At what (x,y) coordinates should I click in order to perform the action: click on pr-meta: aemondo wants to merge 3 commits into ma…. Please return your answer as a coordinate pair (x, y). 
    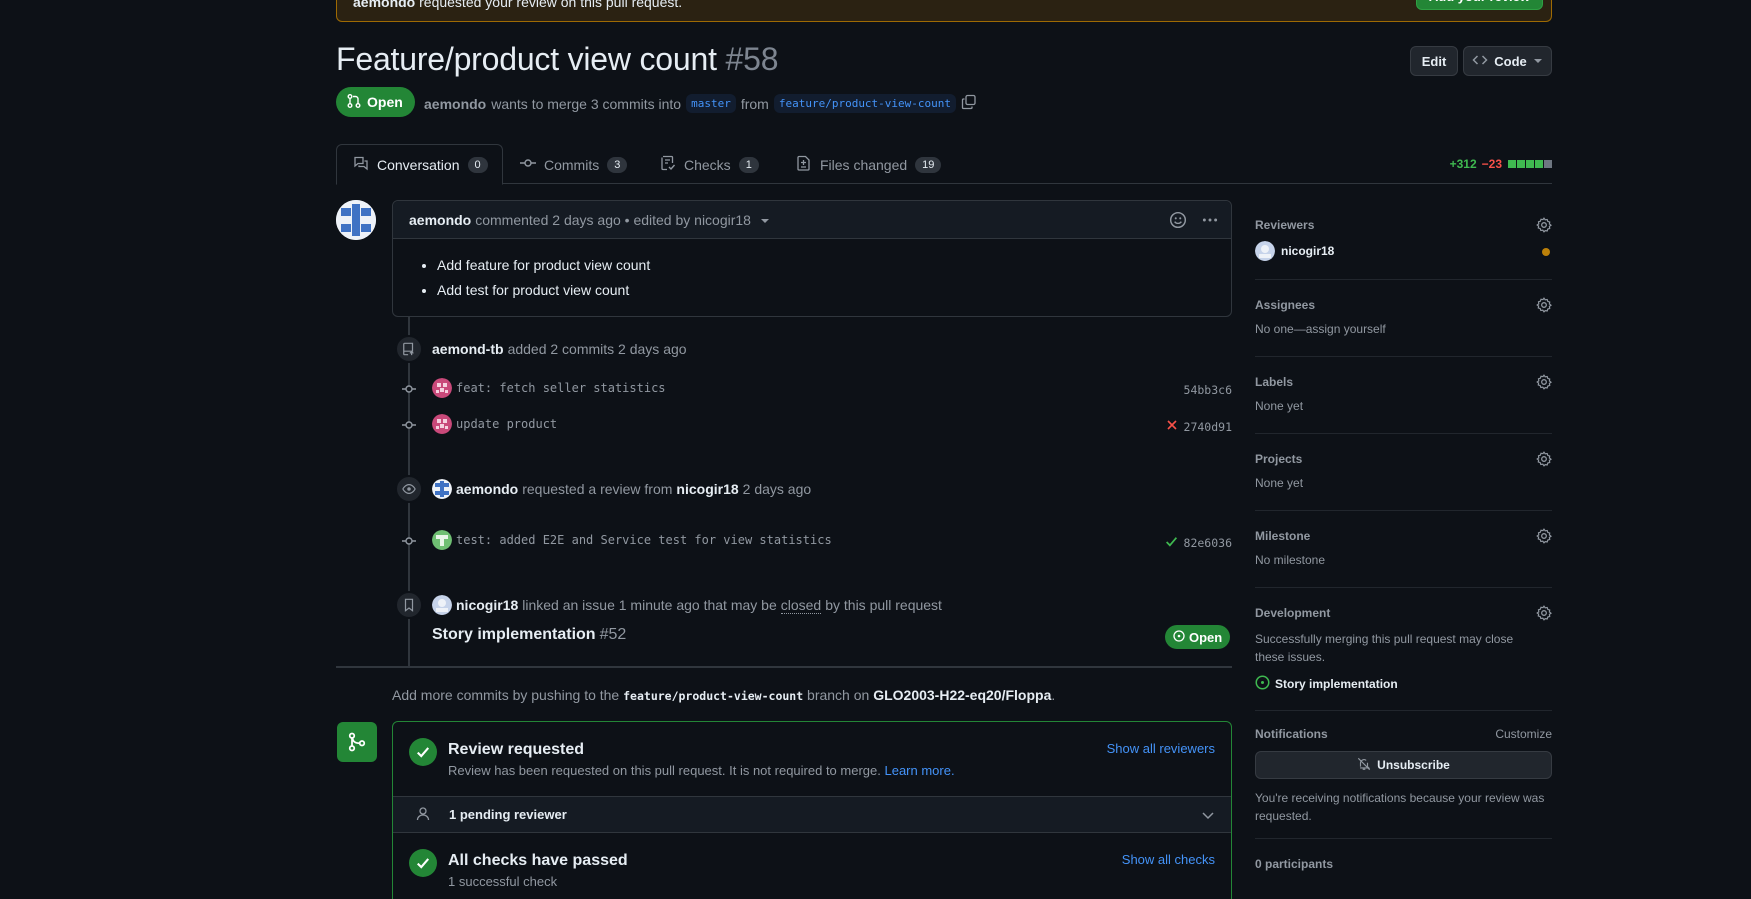
    Looking at the image, I should click on (700, 103).